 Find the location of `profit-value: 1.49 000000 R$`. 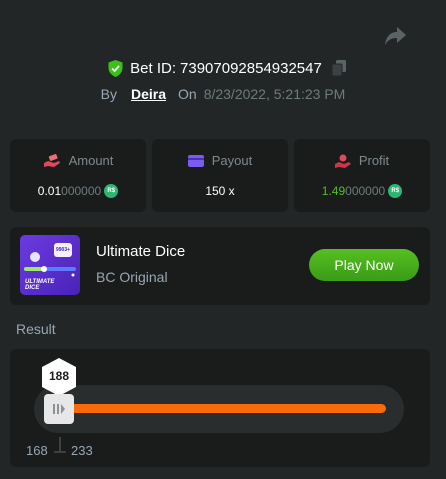

profit-value: 1.49 000000 R$ is located at coordinates (362, 191).